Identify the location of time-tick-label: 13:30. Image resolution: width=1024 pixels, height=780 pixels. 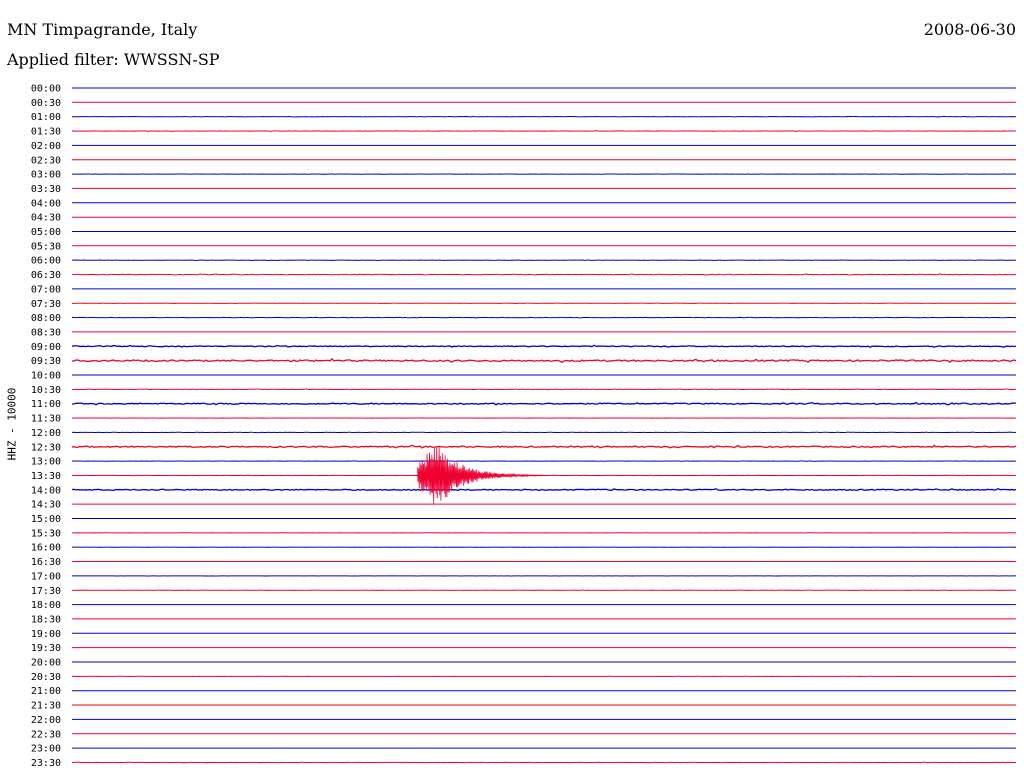
(46, 476).